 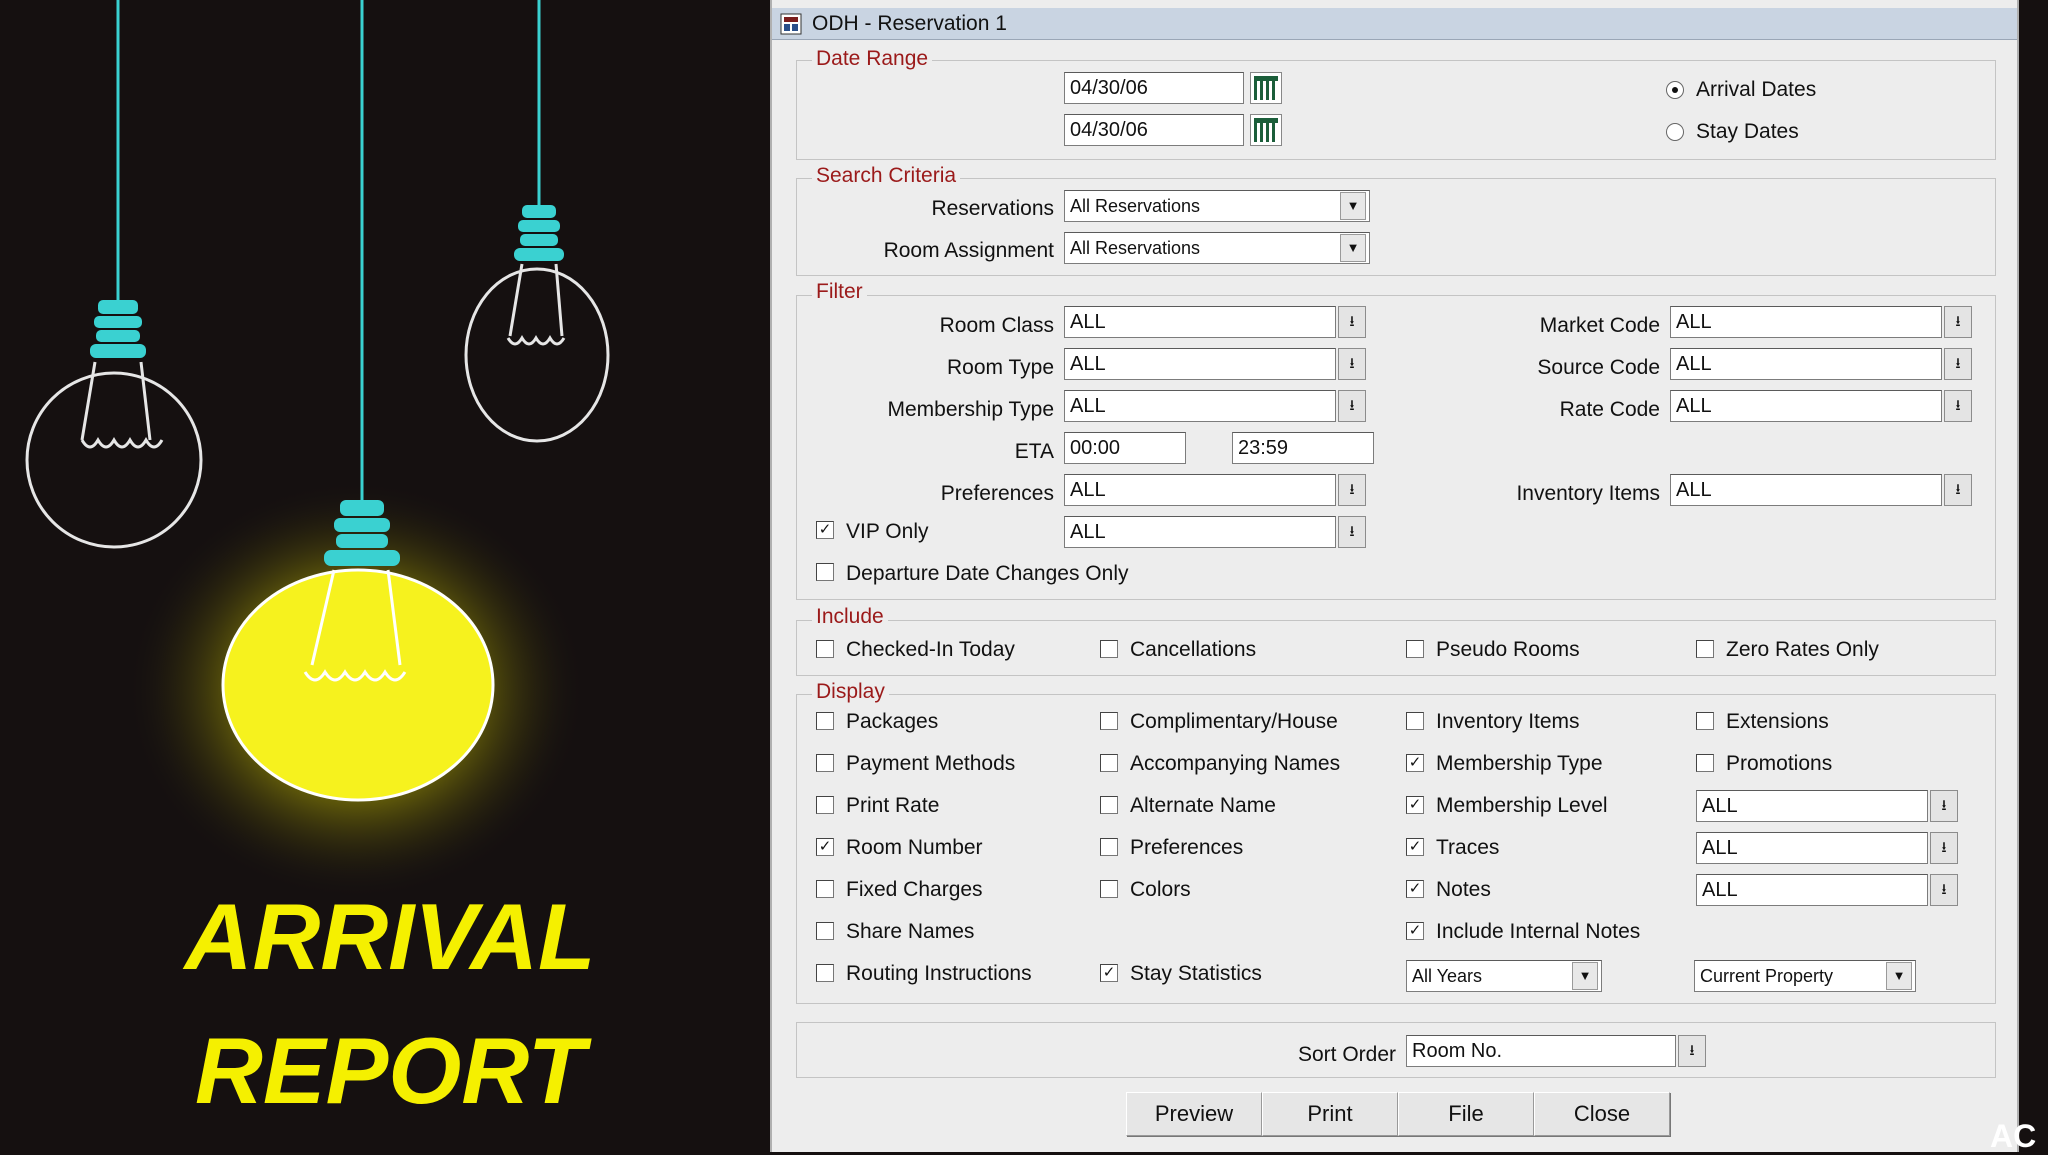 I want to click on room-class-input: ALL, so click(x=1200, y=322).